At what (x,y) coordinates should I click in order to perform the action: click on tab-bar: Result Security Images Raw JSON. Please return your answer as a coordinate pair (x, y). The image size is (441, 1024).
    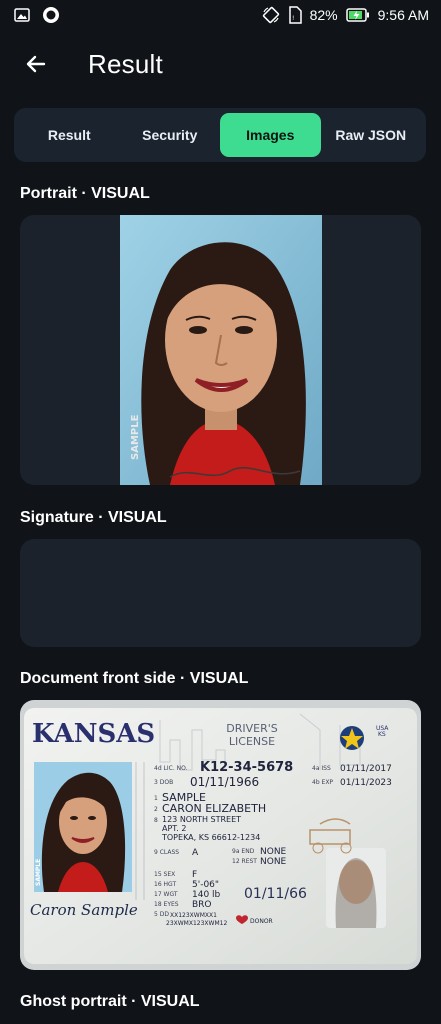
    Looking at the image, I should click on (220, 135).